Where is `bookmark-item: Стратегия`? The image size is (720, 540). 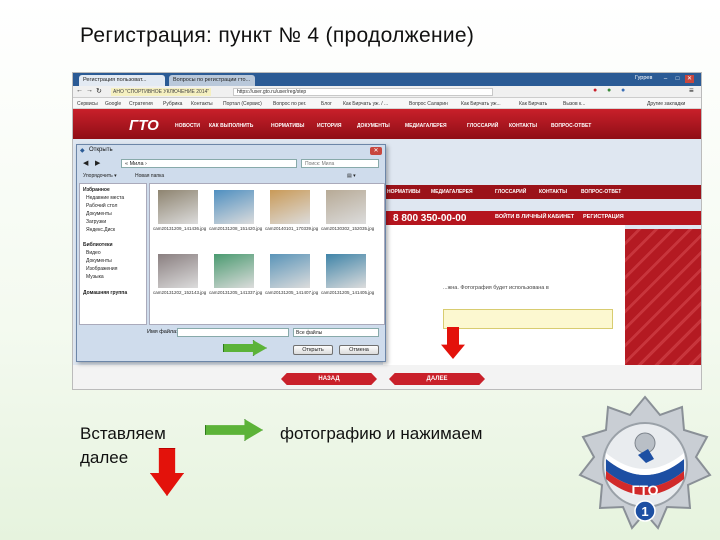 bookmark-item: Стратегия is located at coordinates (141, 104).